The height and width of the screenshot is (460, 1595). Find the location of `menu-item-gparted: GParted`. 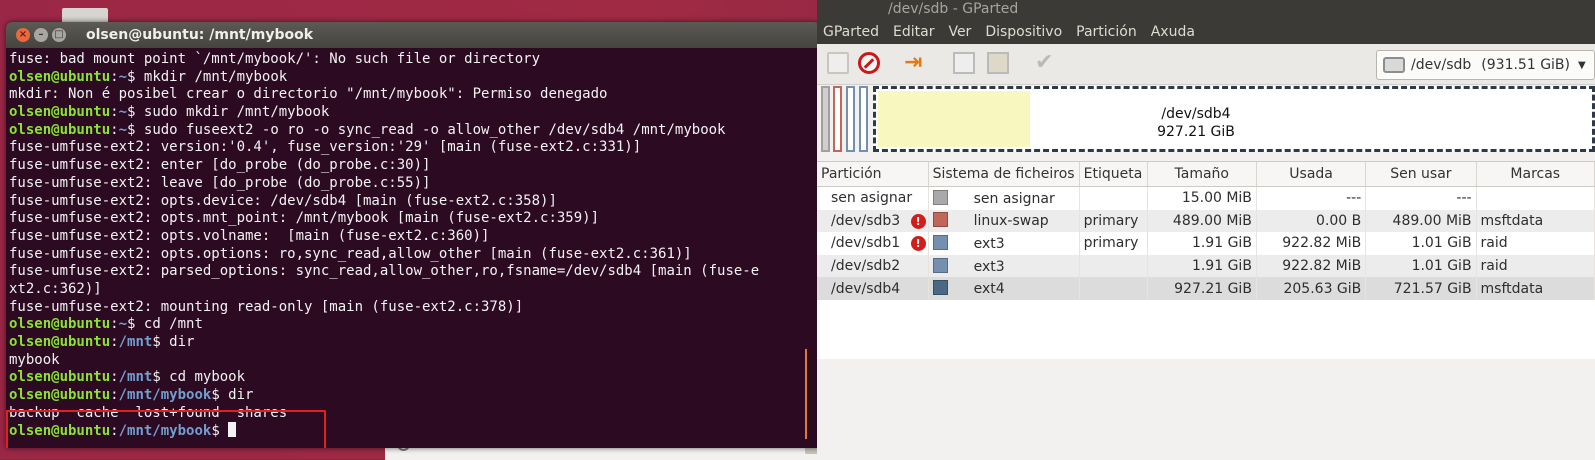

menu-item-gparted: GParted is located at coordinates (851, 32).